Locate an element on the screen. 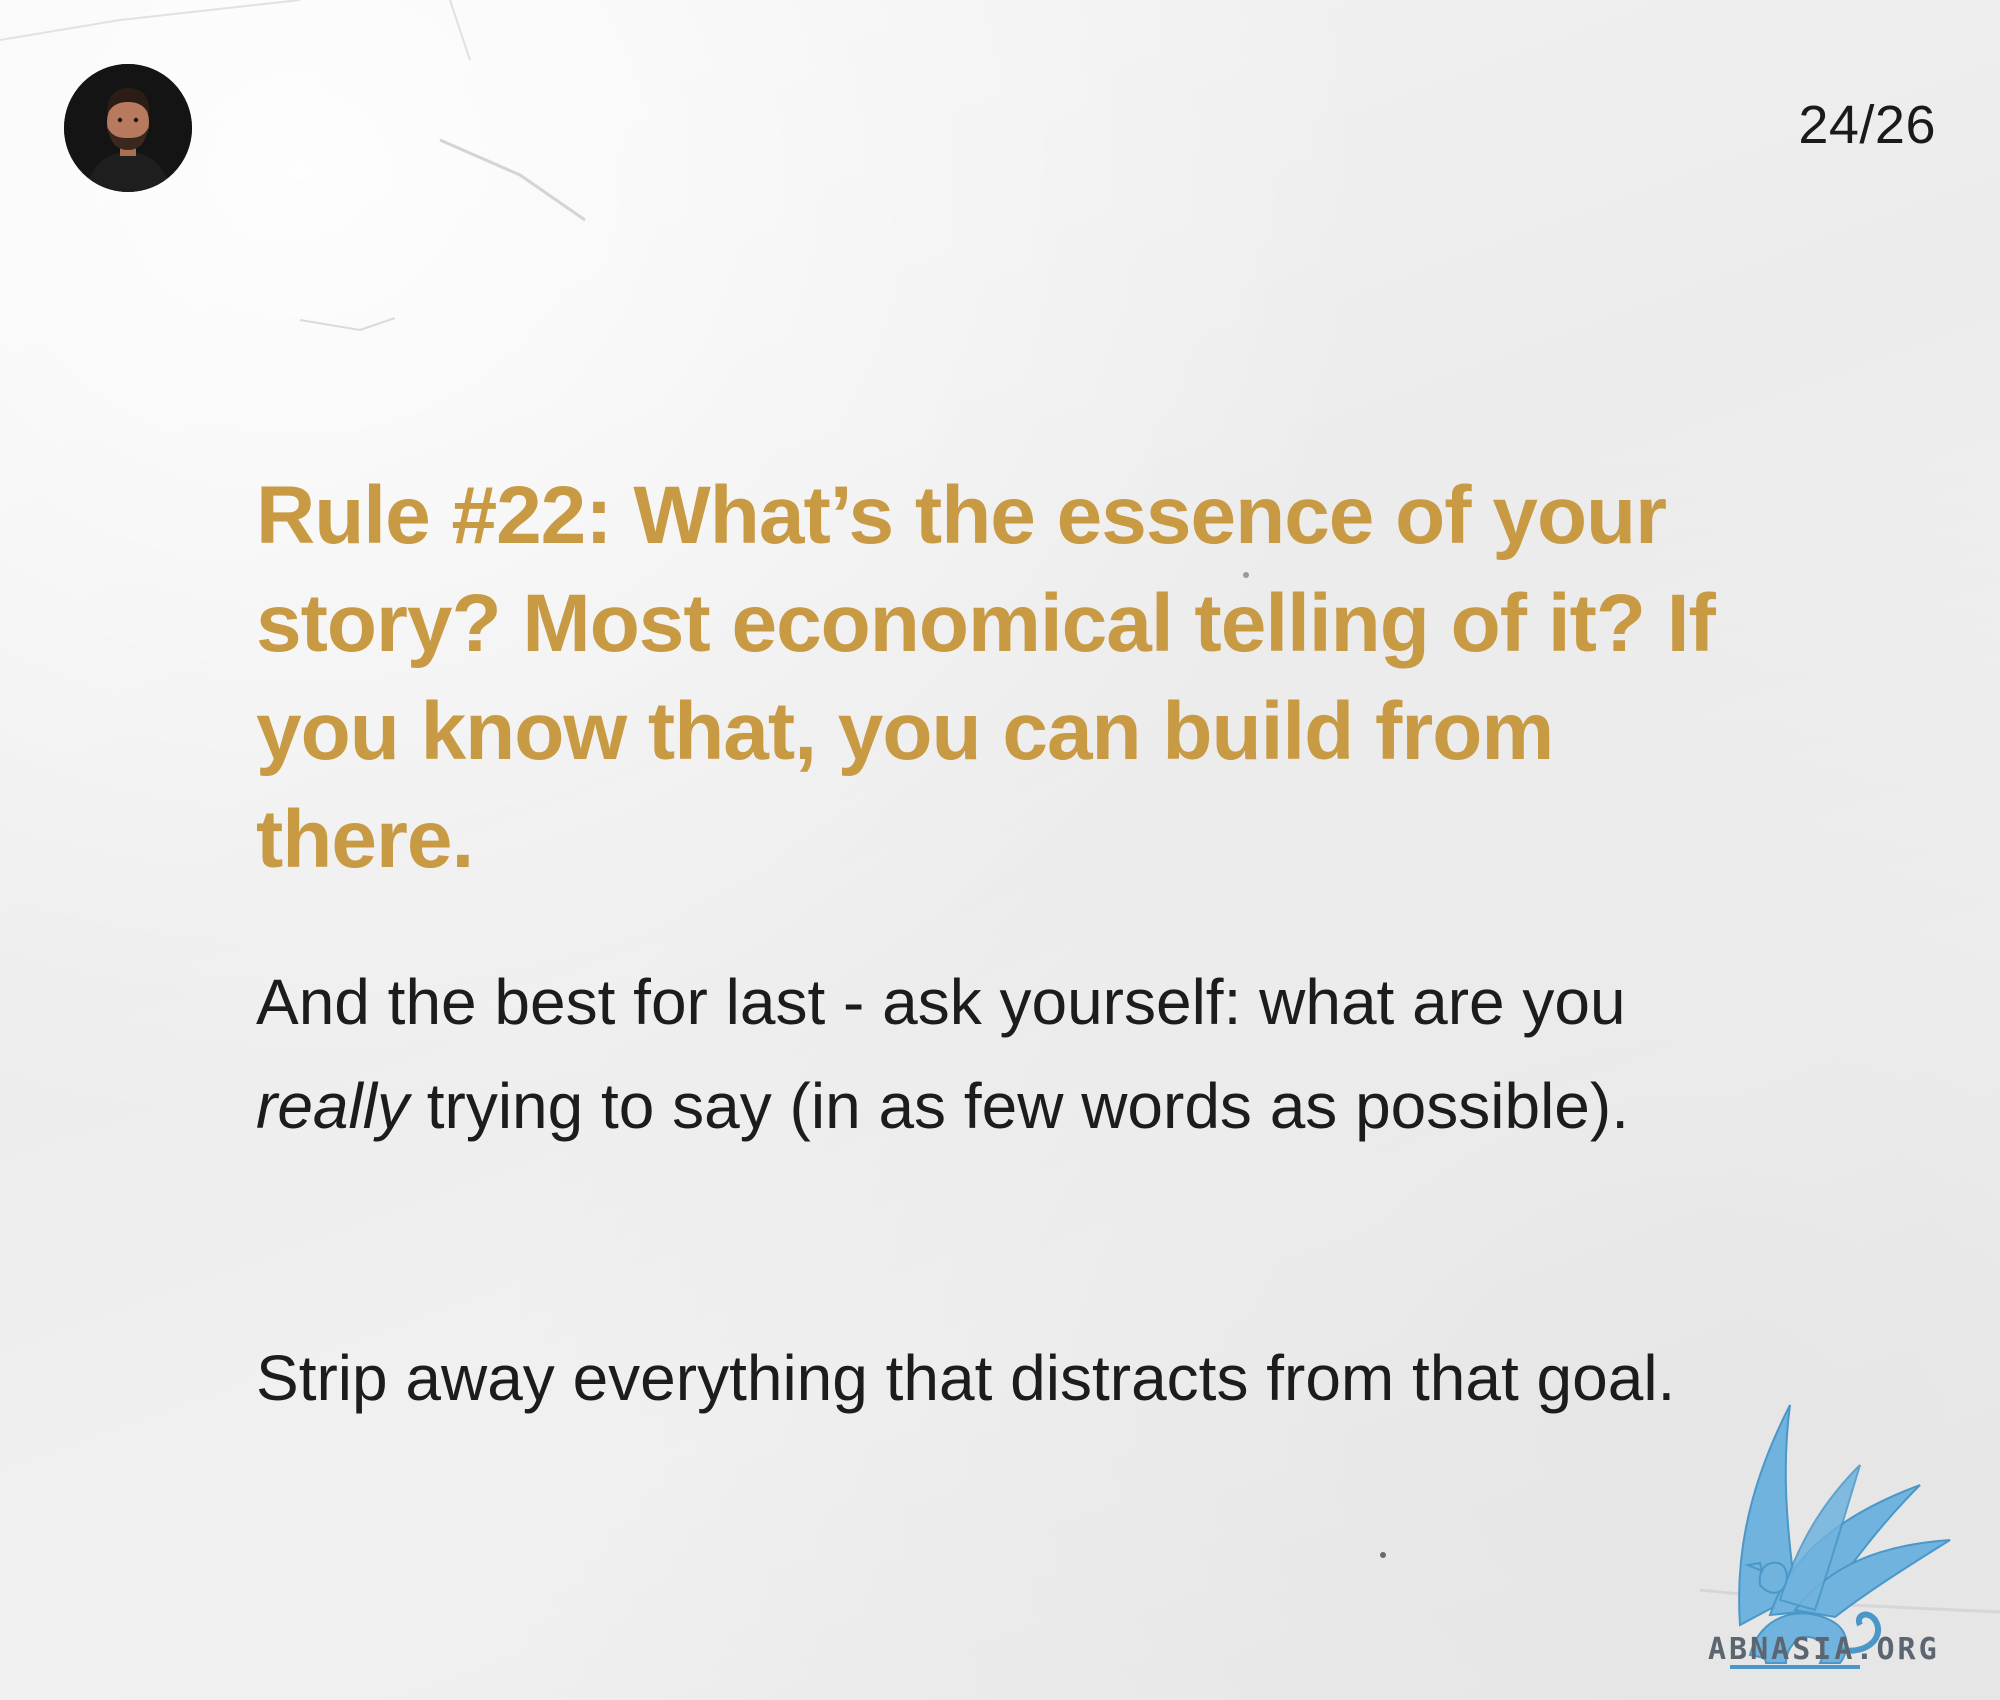 The height and width of the screenshot is (1700, 2000). person-portrait-icon is located at coordinates (128, 128).